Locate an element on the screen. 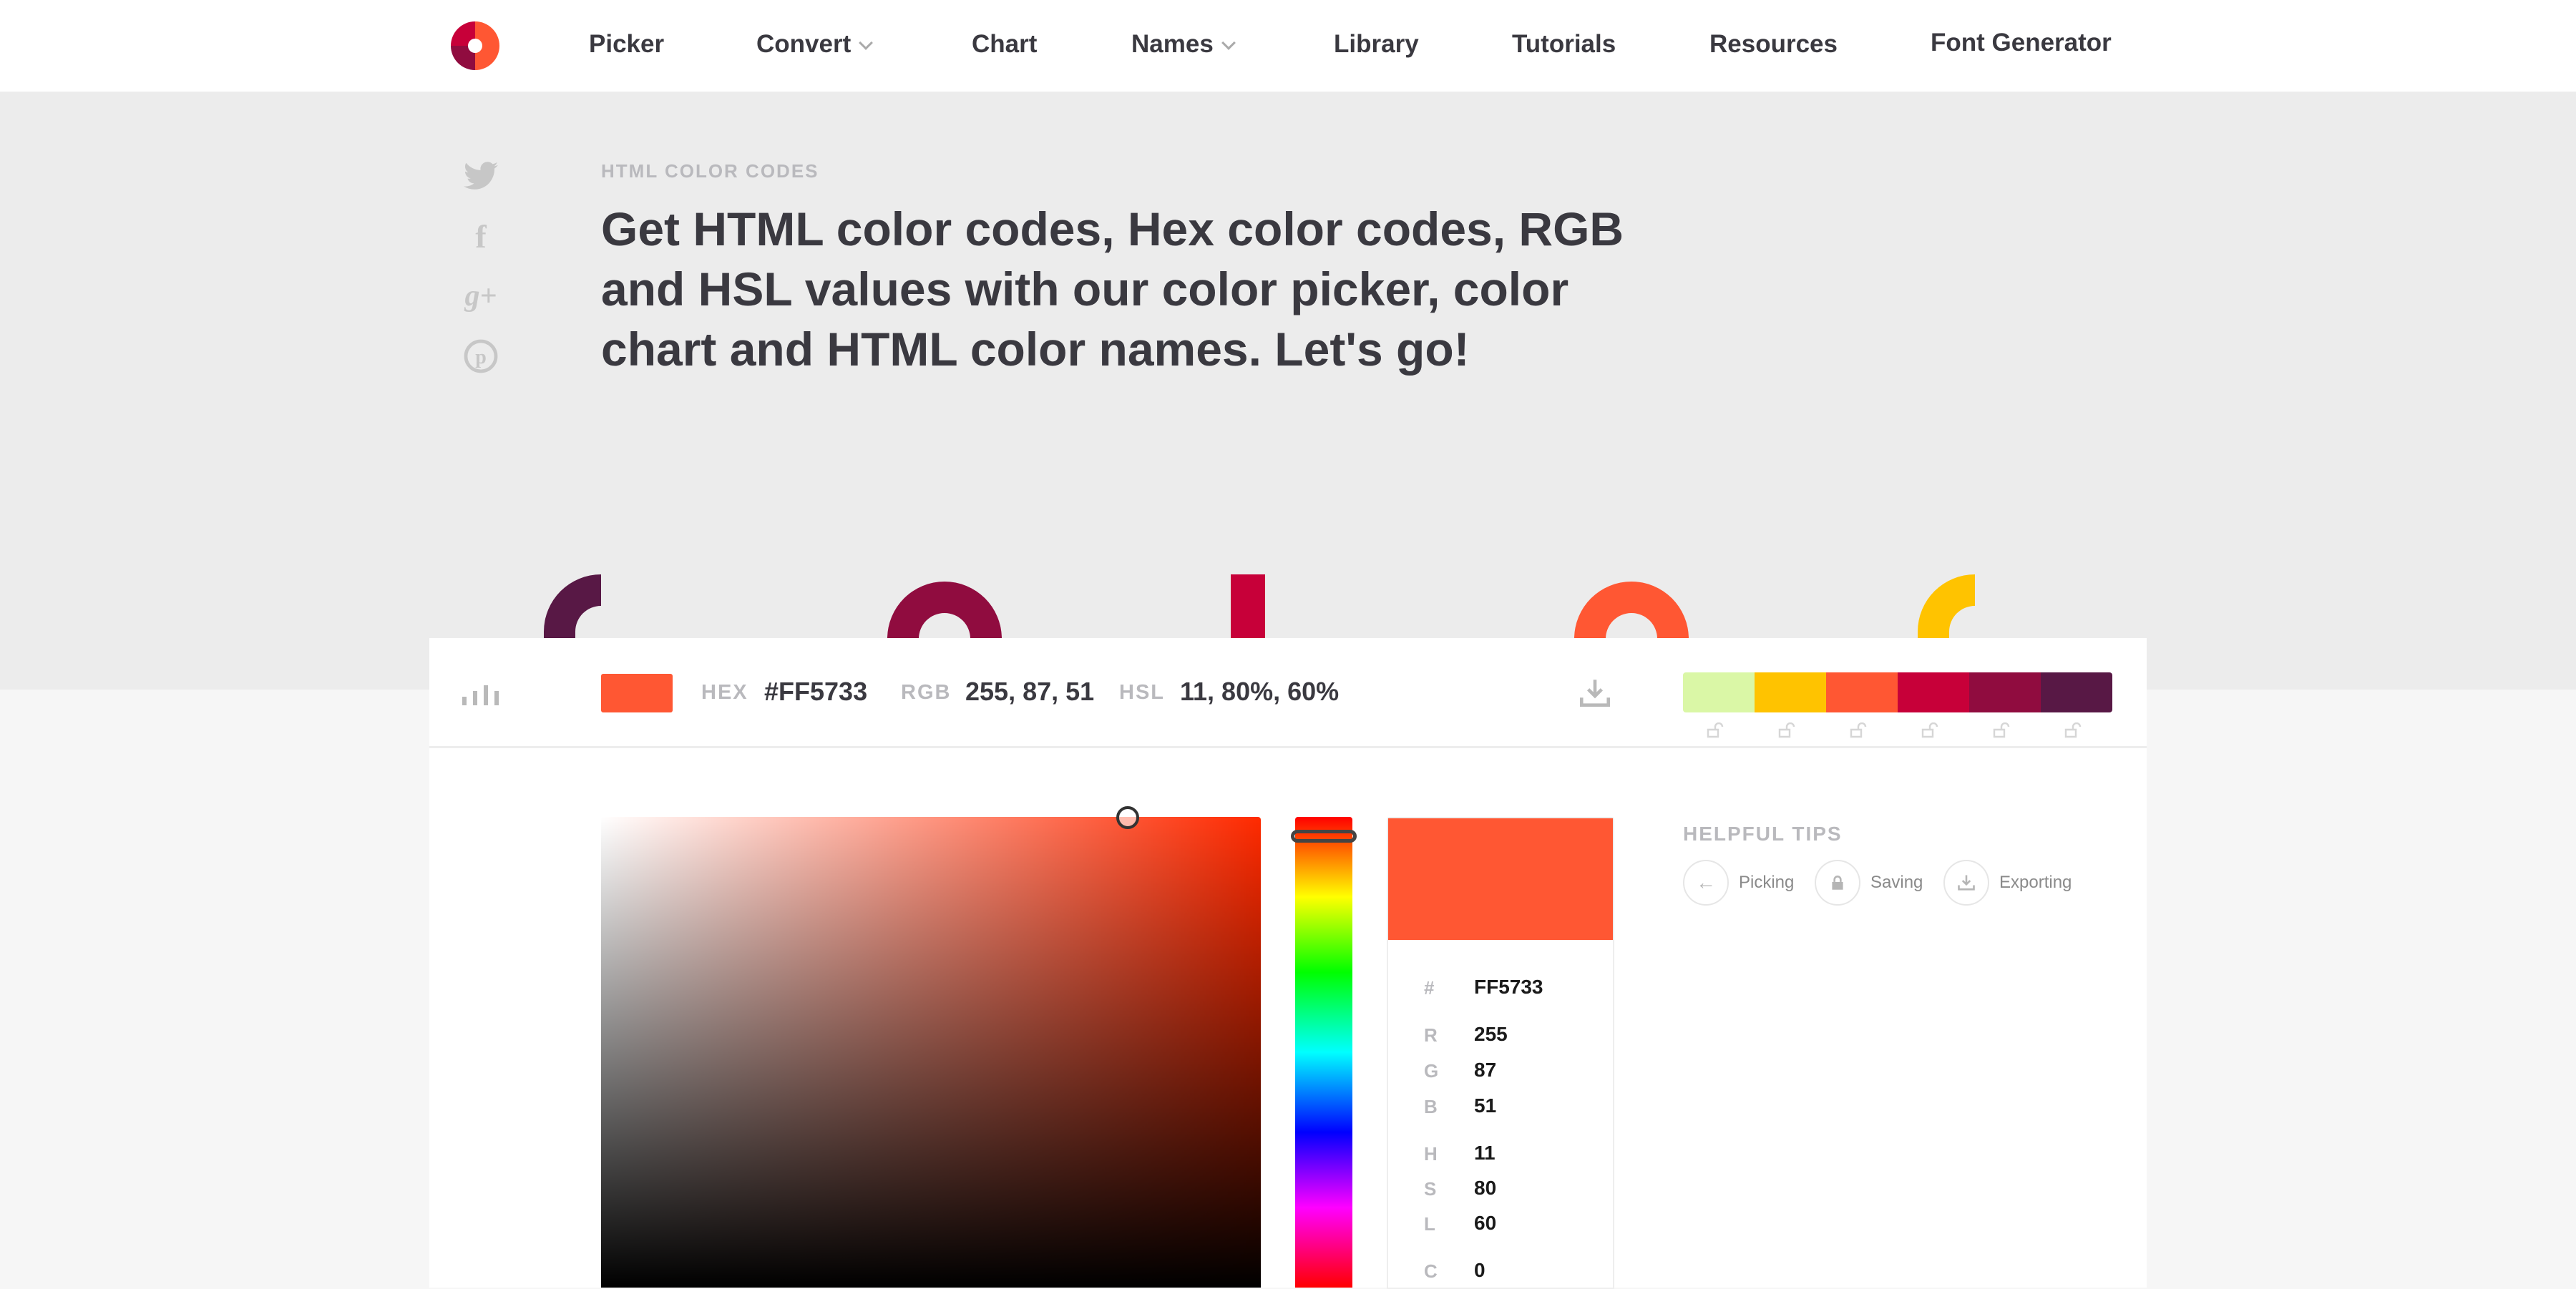  red-key: R is located at coordinates (1431, 1035).